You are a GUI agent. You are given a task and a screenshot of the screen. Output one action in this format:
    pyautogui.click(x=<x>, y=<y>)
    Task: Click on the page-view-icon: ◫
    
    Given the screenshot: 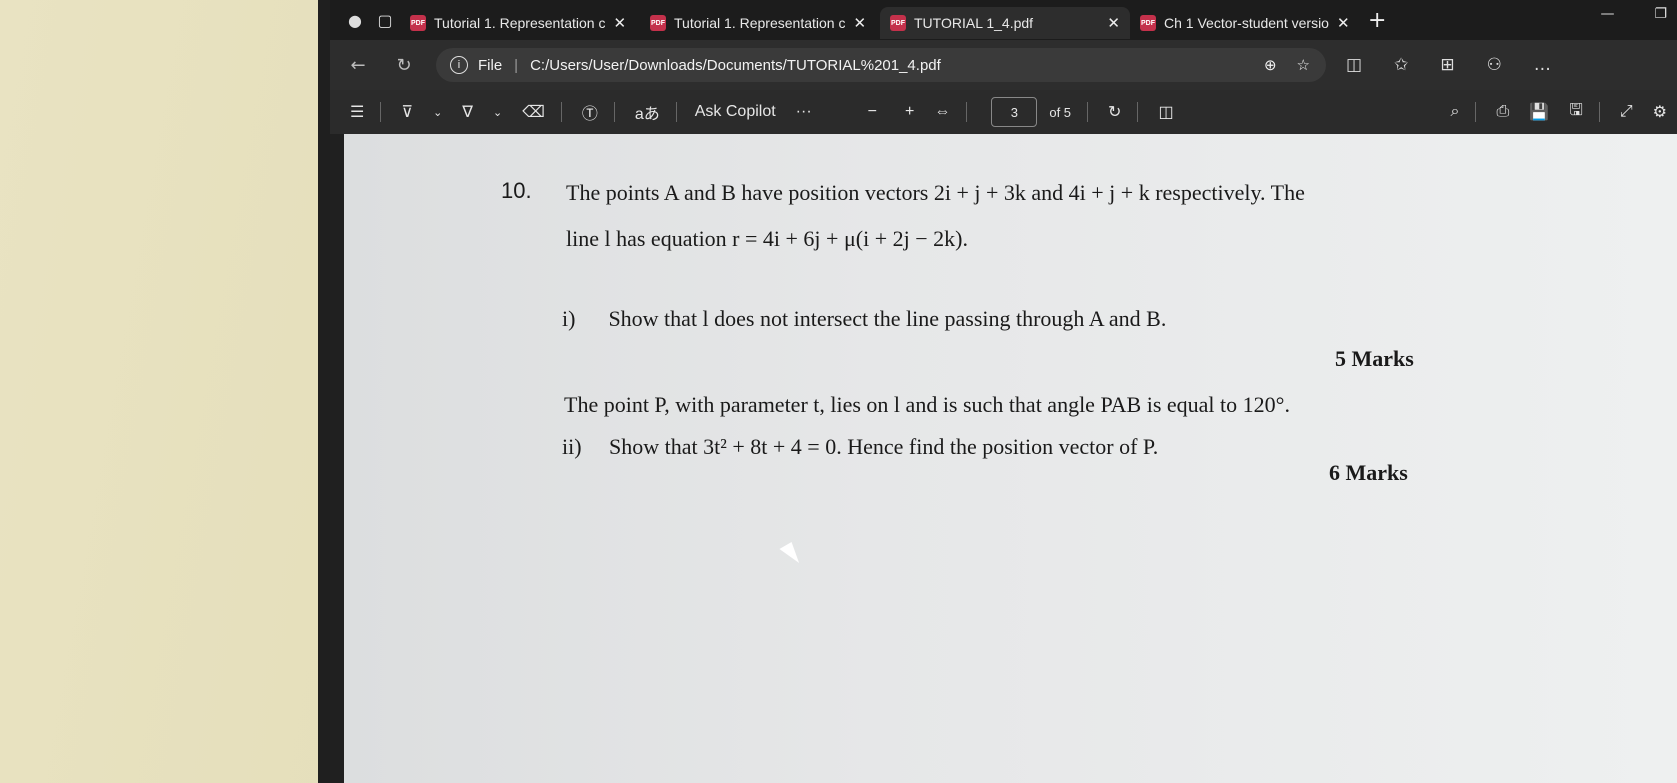 What is the action you would take?
    pyautogui.click(x=1165, y=112)
    